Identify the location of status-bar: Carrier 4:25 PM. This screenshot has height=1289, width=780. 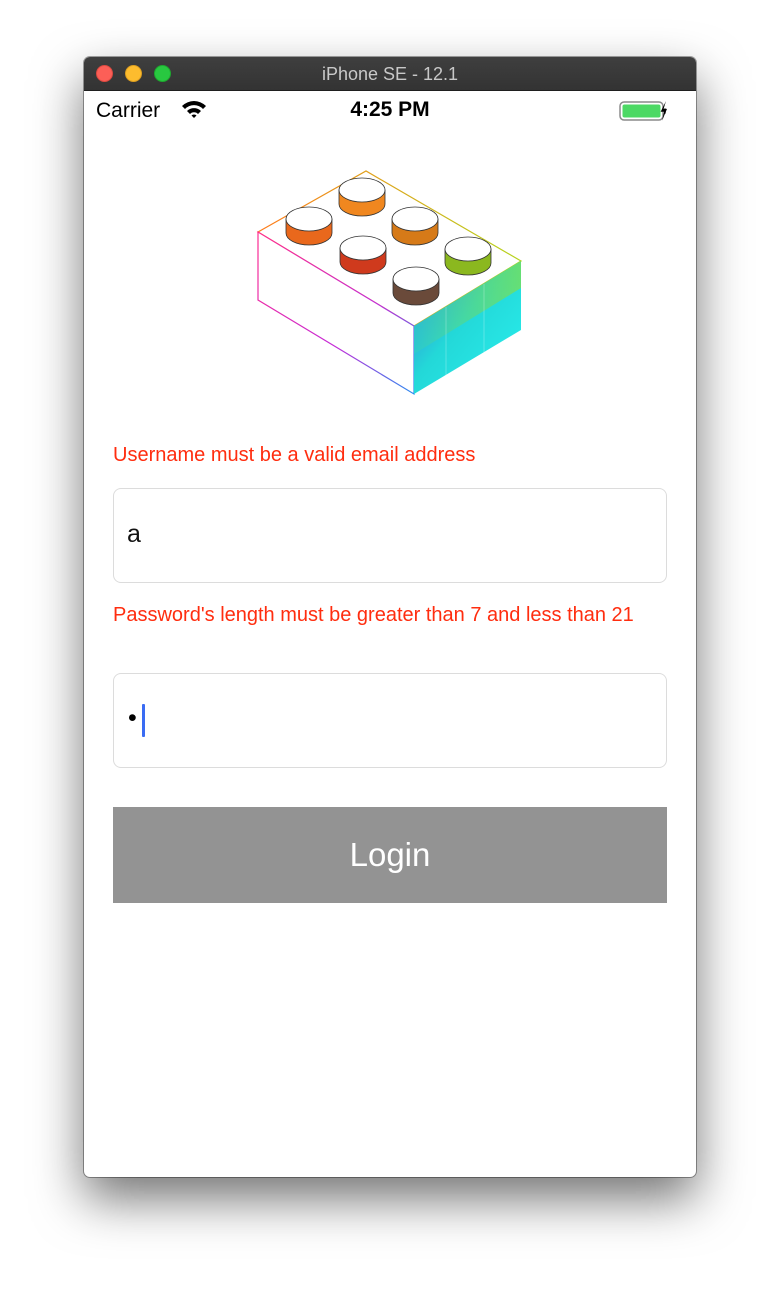
(390, 110).